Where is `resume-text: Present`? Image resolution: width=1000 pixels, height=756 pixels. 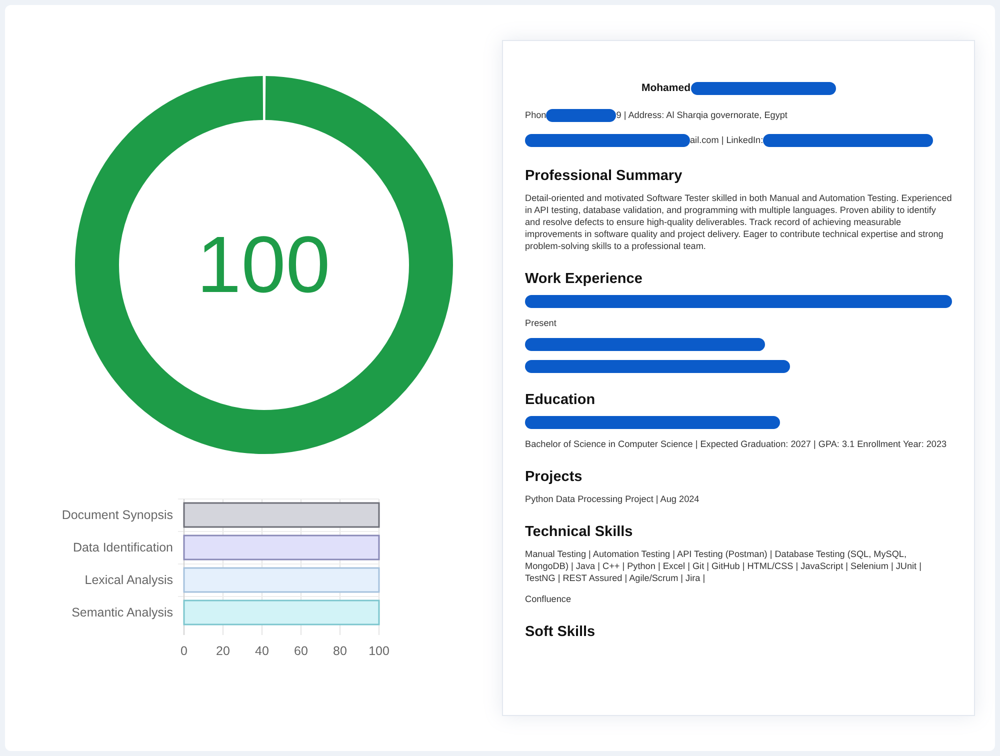
resume-text: Present is located at coordinates (540, 323).